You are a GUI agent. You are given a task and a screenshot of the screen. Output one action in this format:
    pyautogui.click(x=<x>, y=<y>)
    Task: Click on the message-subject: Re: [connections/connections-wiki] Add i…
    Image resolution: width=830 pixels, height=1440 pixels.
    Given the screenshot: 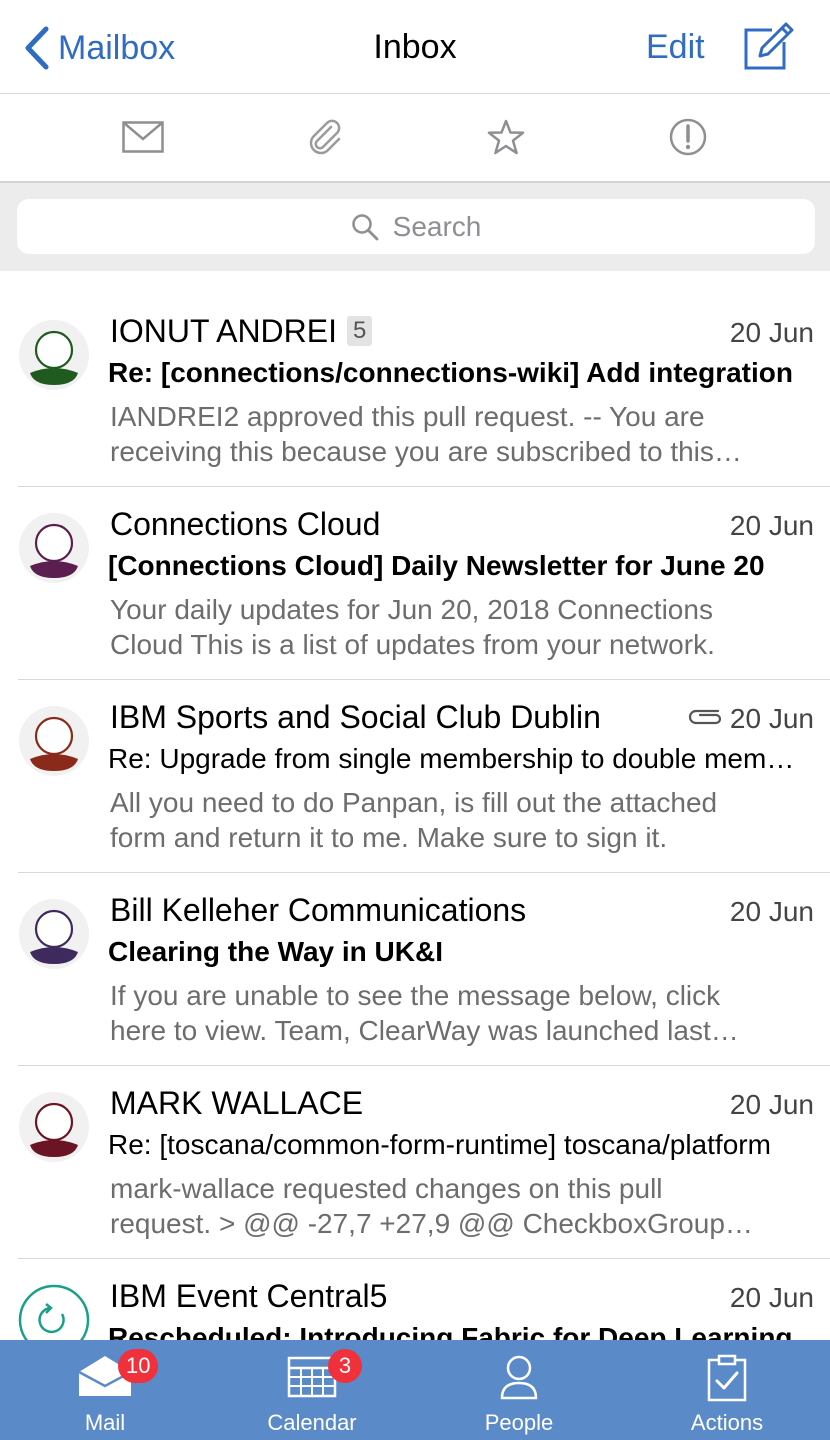 What is the action you would take?
    pyautogui.click(x=450, y=372)
    